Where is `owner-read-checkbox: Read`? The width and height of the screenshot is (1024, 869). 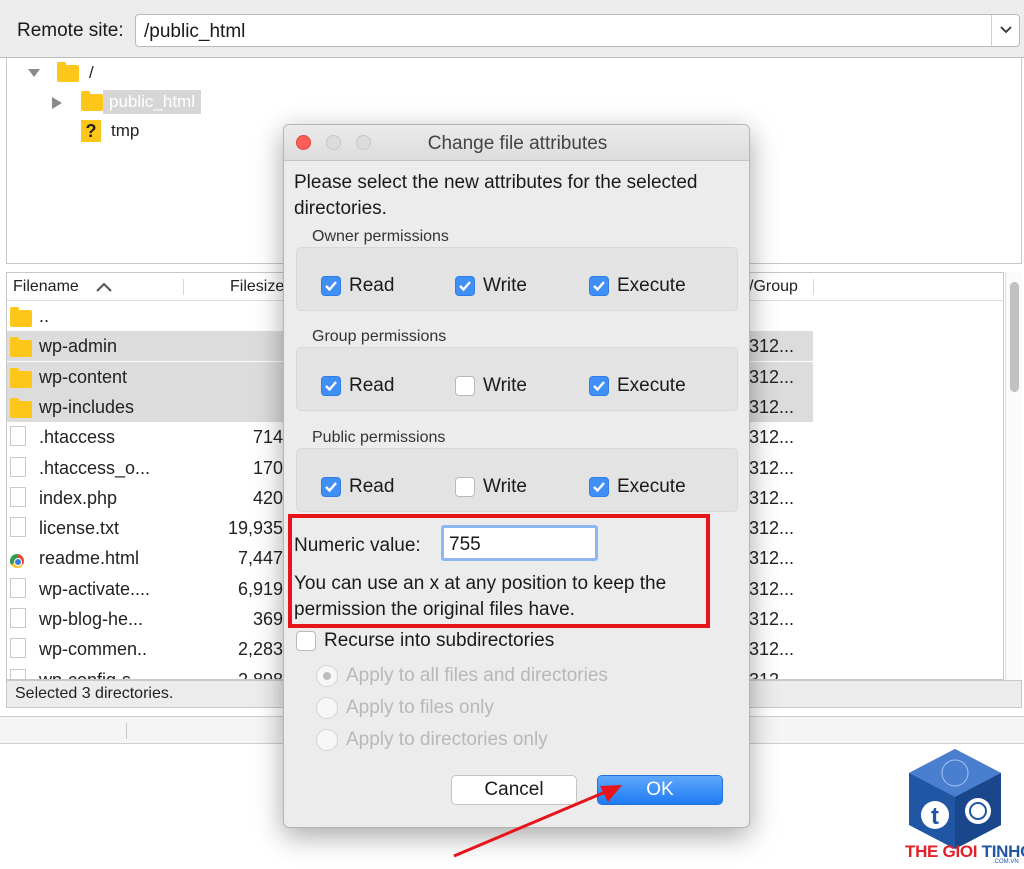
owner-read-checkbox: Read is located at coordinates (357, 286).